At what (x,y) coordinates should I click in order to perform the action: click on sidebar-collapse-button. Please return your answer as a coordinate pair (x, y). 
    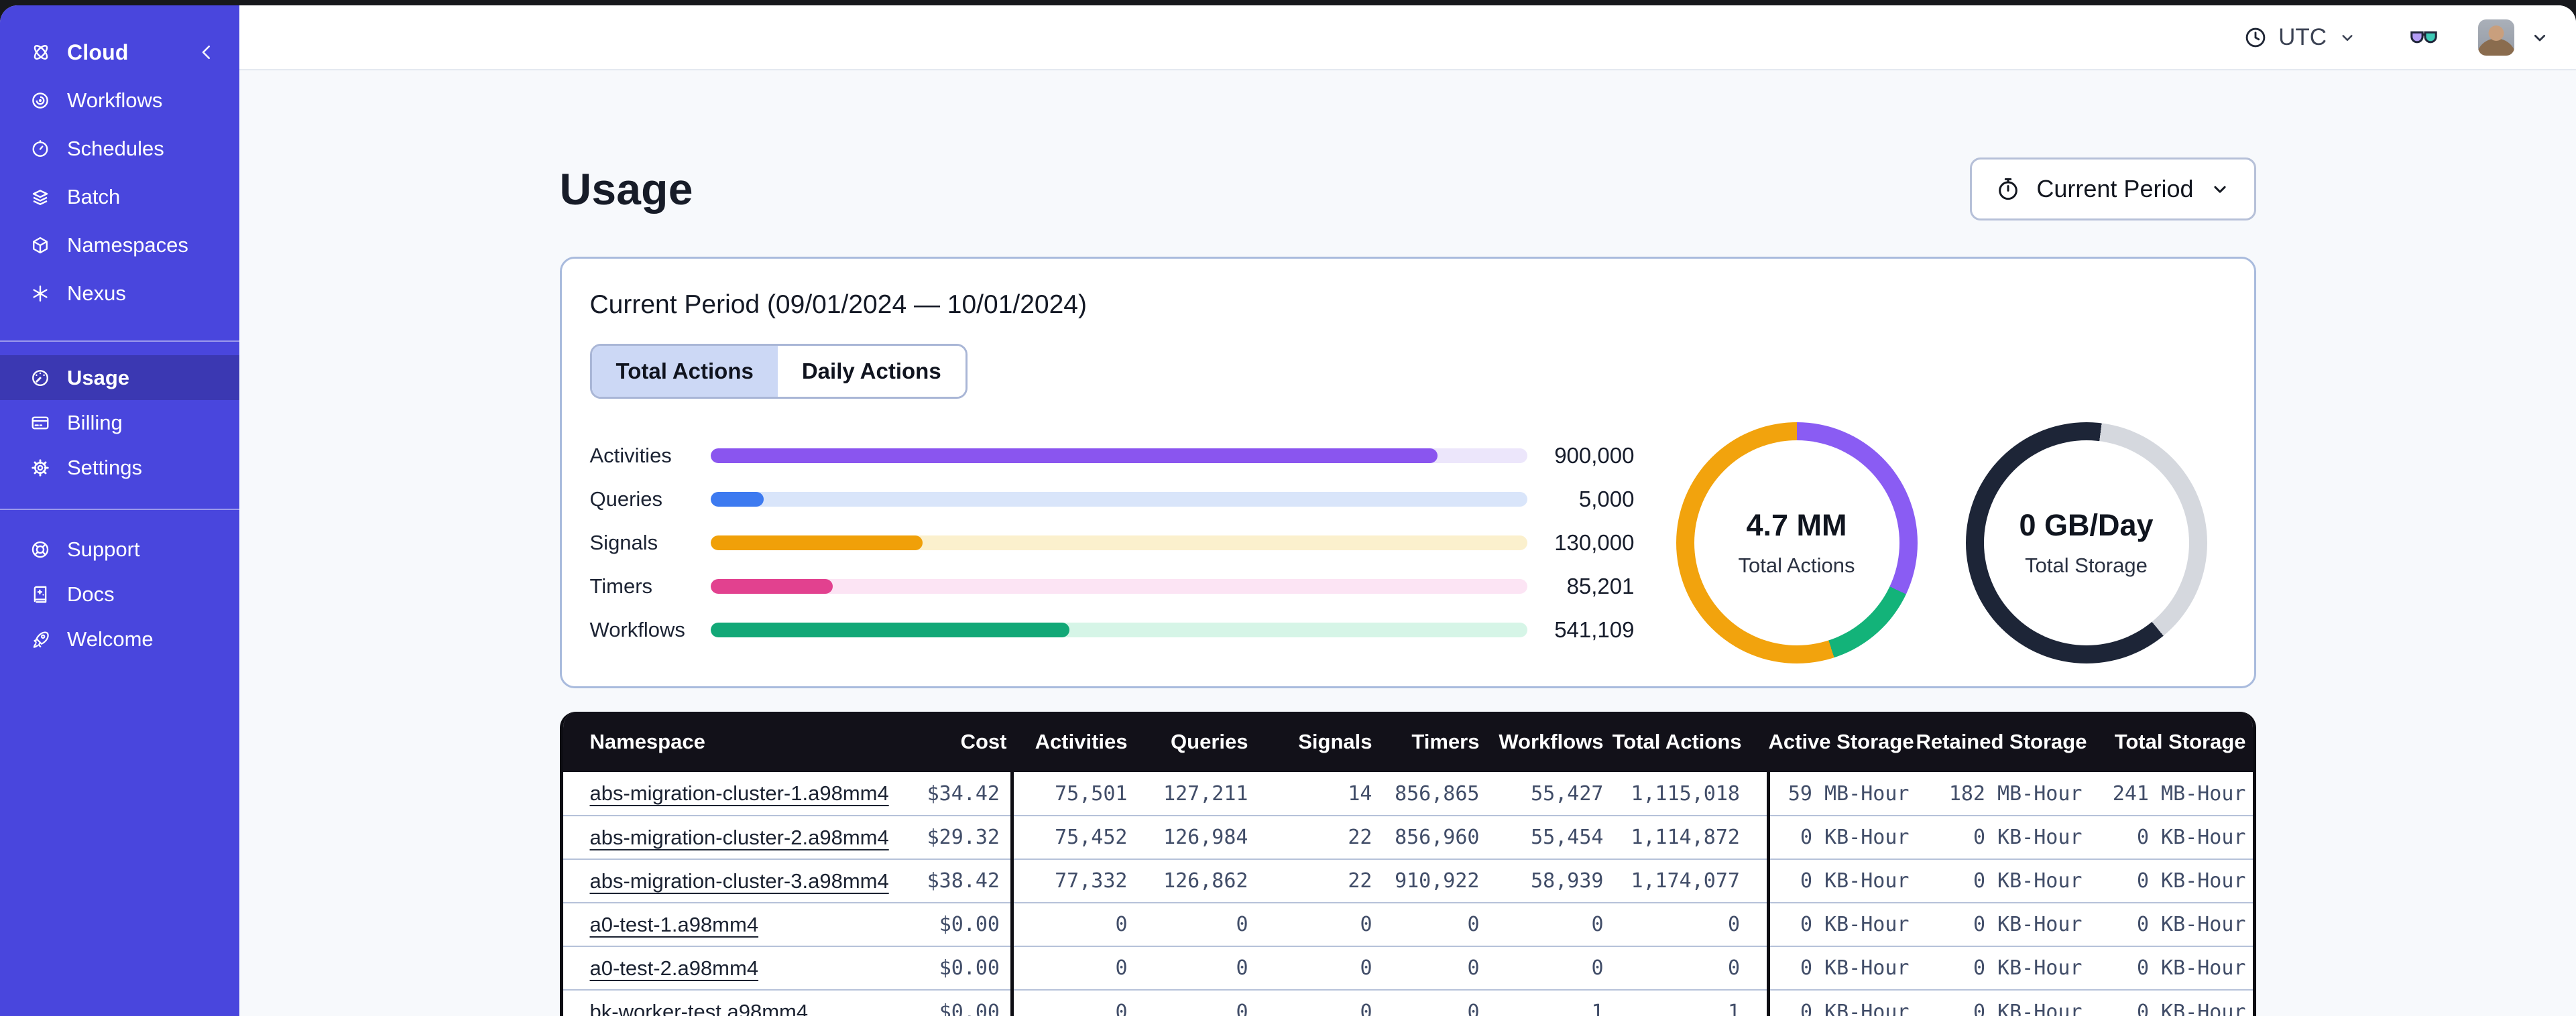
    Looking at the image, I should click on (206, 52).